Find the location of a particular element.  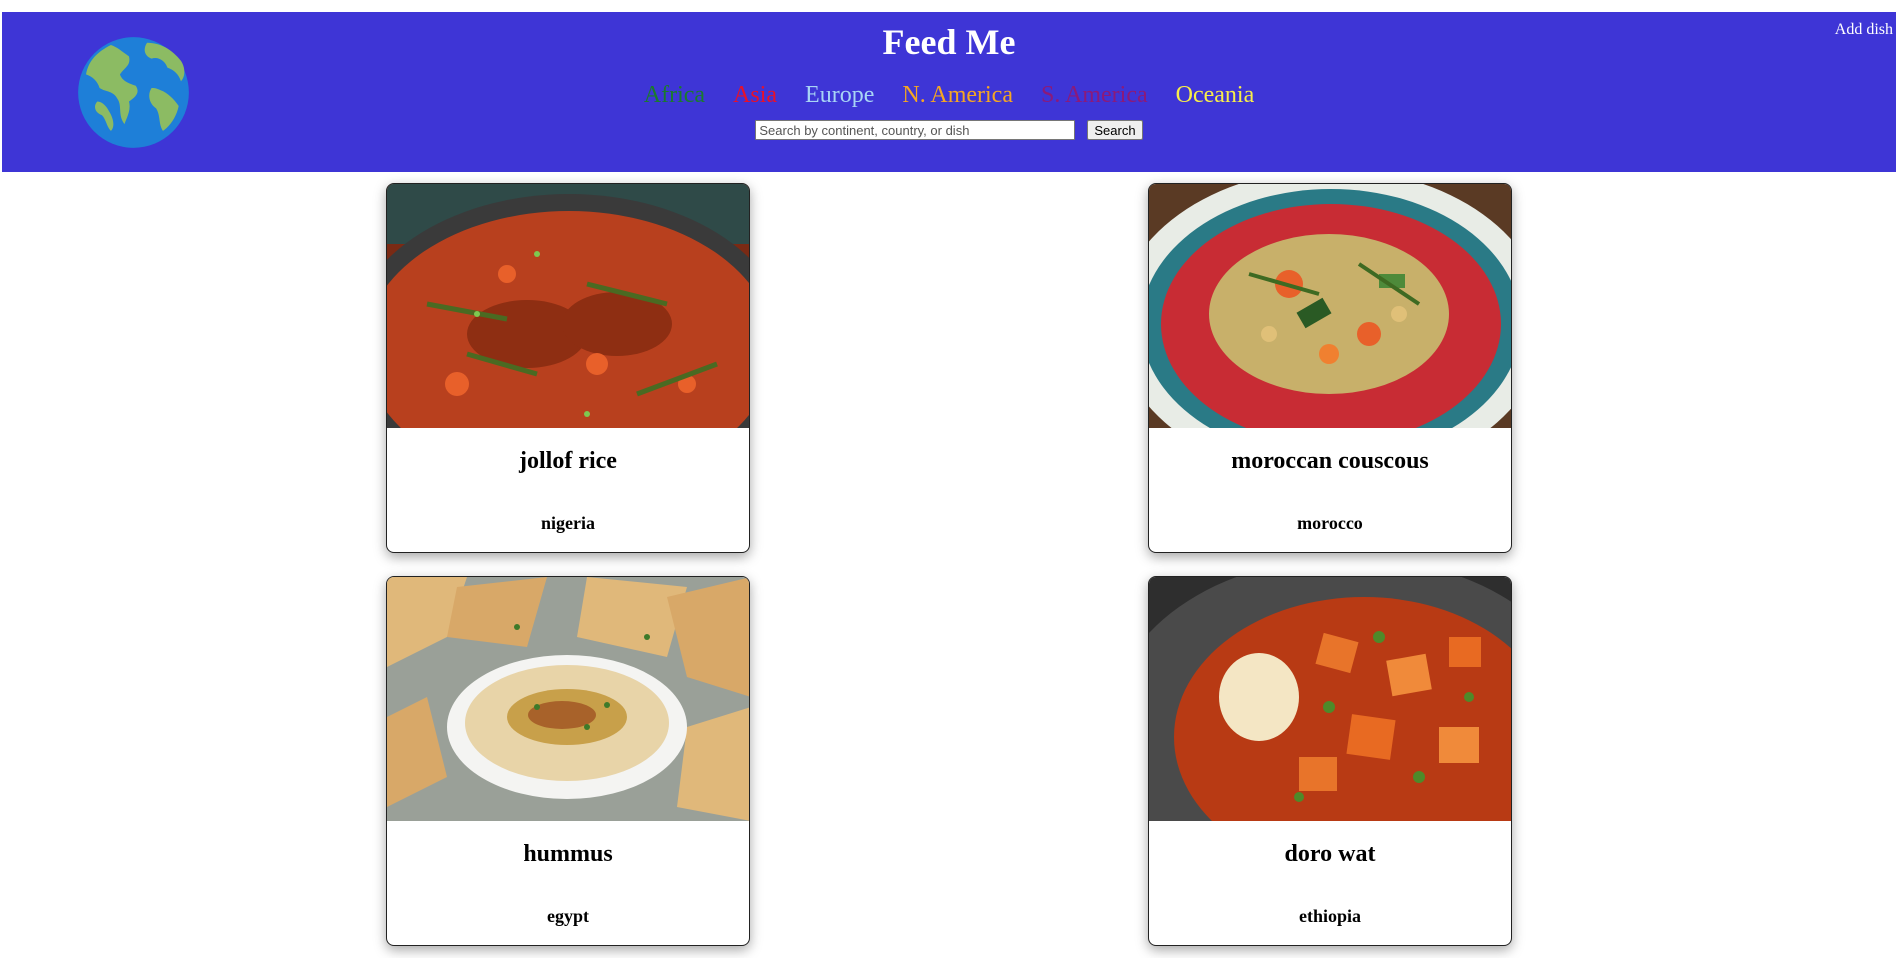

dish-card-hummus: hummus egypt is located at coordinates (568, 761).